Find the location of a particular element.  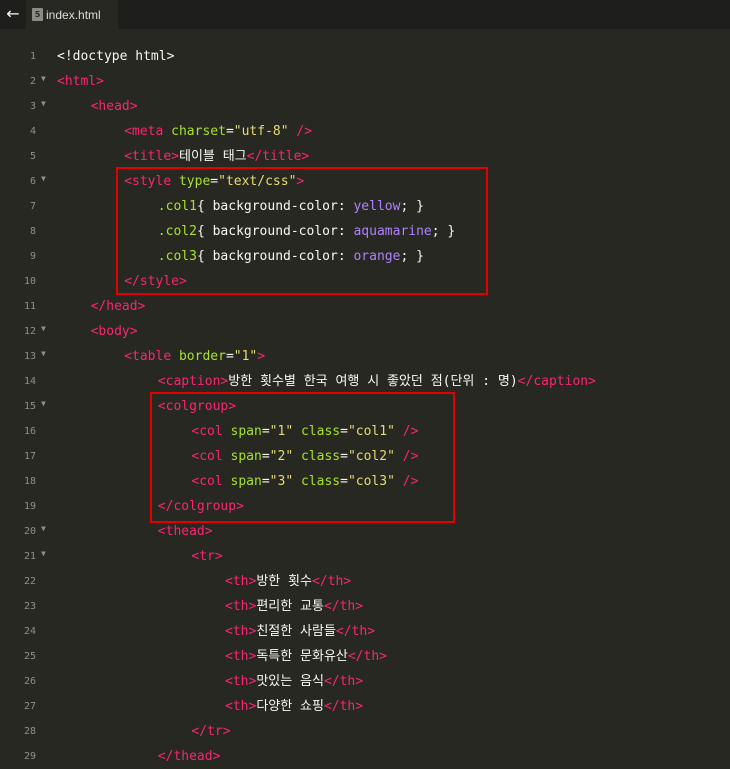

code-token: </thead> is located at coordinates (189, 756).